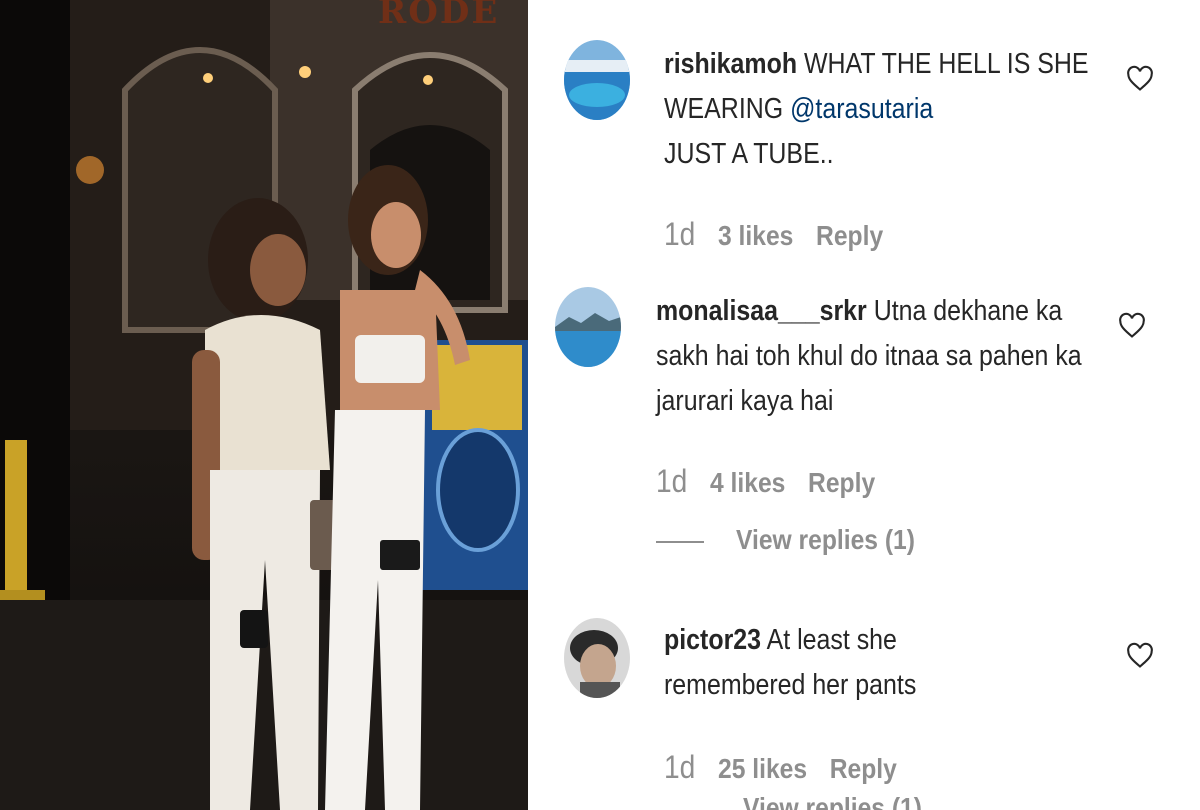 Image resolution: width=1200 pixels, height=810 pixels. What do you see at coordinates (762, 769) in the screenshot?
I see `comment-likes: 25 likes` at bounding box center [762, 769].